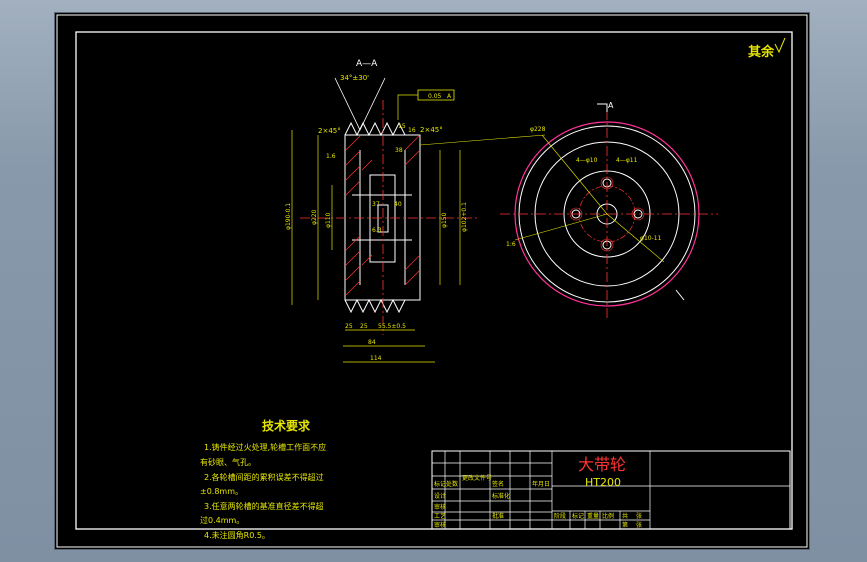 Image resolution: width=867 pixels, height=562 pixels. What do you see at coordinates (608, 516) in the screenshot?
I see `tb-stage-3: 比例` at bounding box center [608, 516].